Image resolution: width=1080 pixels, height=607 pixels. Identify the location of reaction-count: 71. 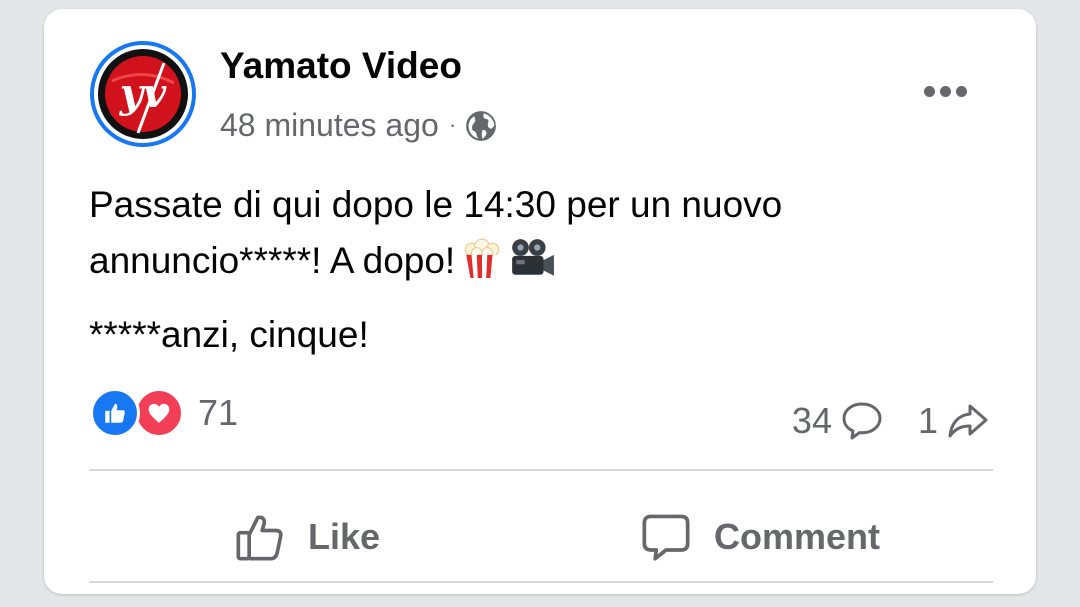
(218, 412).